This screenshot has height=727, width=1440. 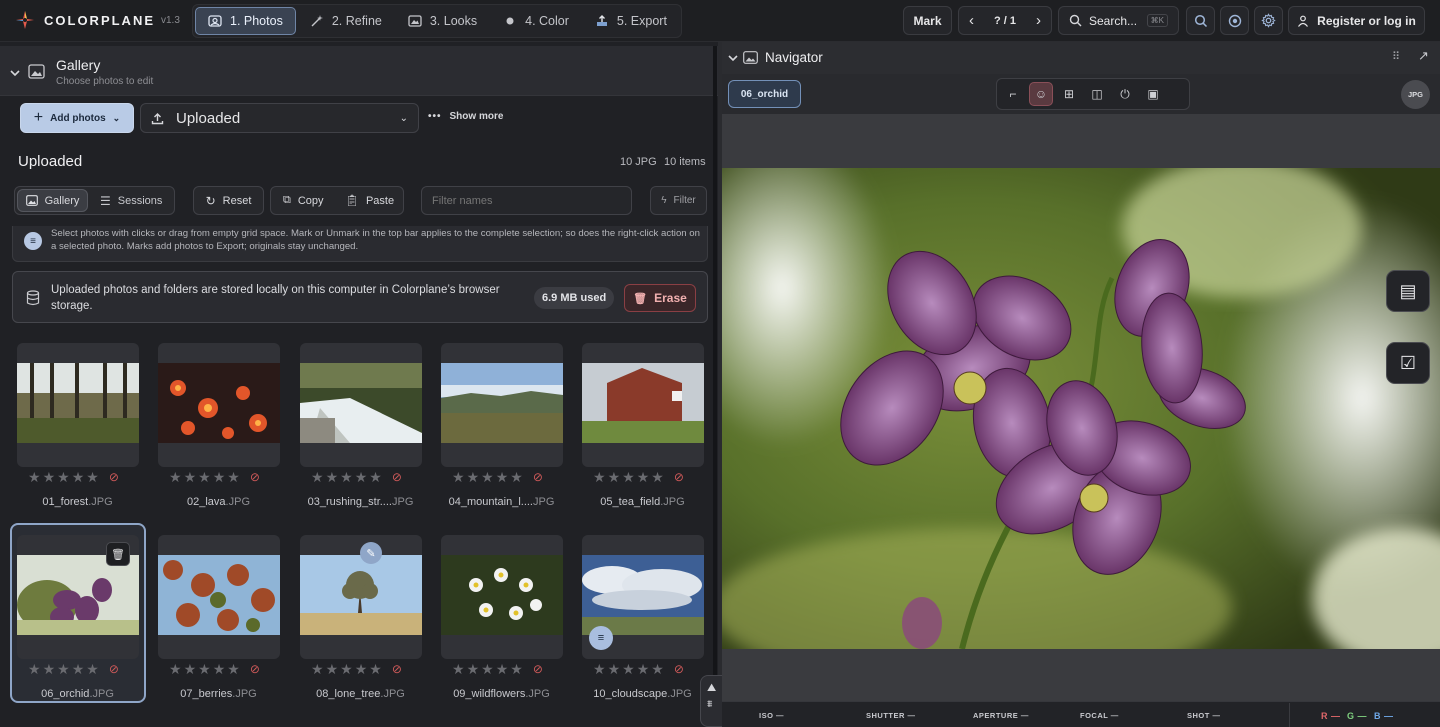 I want to click on notes-button: ▤, so click(x=1408, y=291).